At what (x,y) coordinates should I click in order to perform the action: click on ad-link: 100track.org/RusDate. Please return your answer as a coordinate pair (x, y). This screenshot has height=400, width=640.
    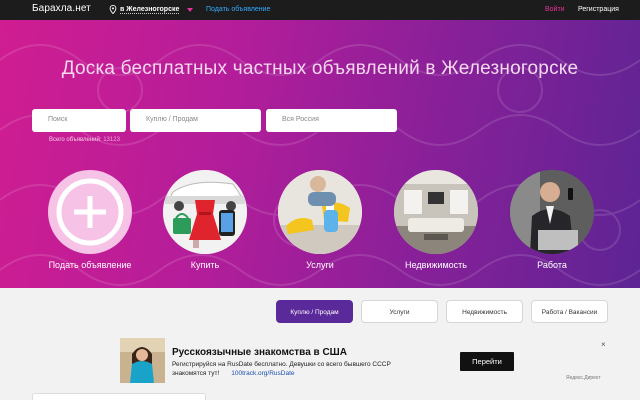
    Looking at the image, I should click on (262, 373).